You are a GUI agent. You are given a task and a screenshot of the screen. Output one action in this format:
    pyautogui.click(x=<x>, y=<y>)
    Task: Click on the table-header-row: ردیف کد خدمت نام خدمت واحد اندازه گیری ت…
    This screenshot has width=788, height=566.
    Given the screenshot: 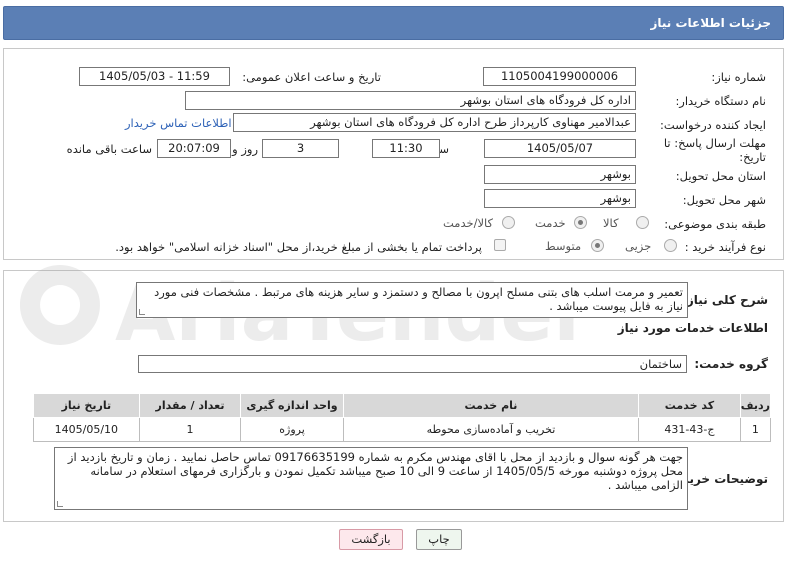 What is the action you would take?
    pyautogui.click(x=402, y=405)
    